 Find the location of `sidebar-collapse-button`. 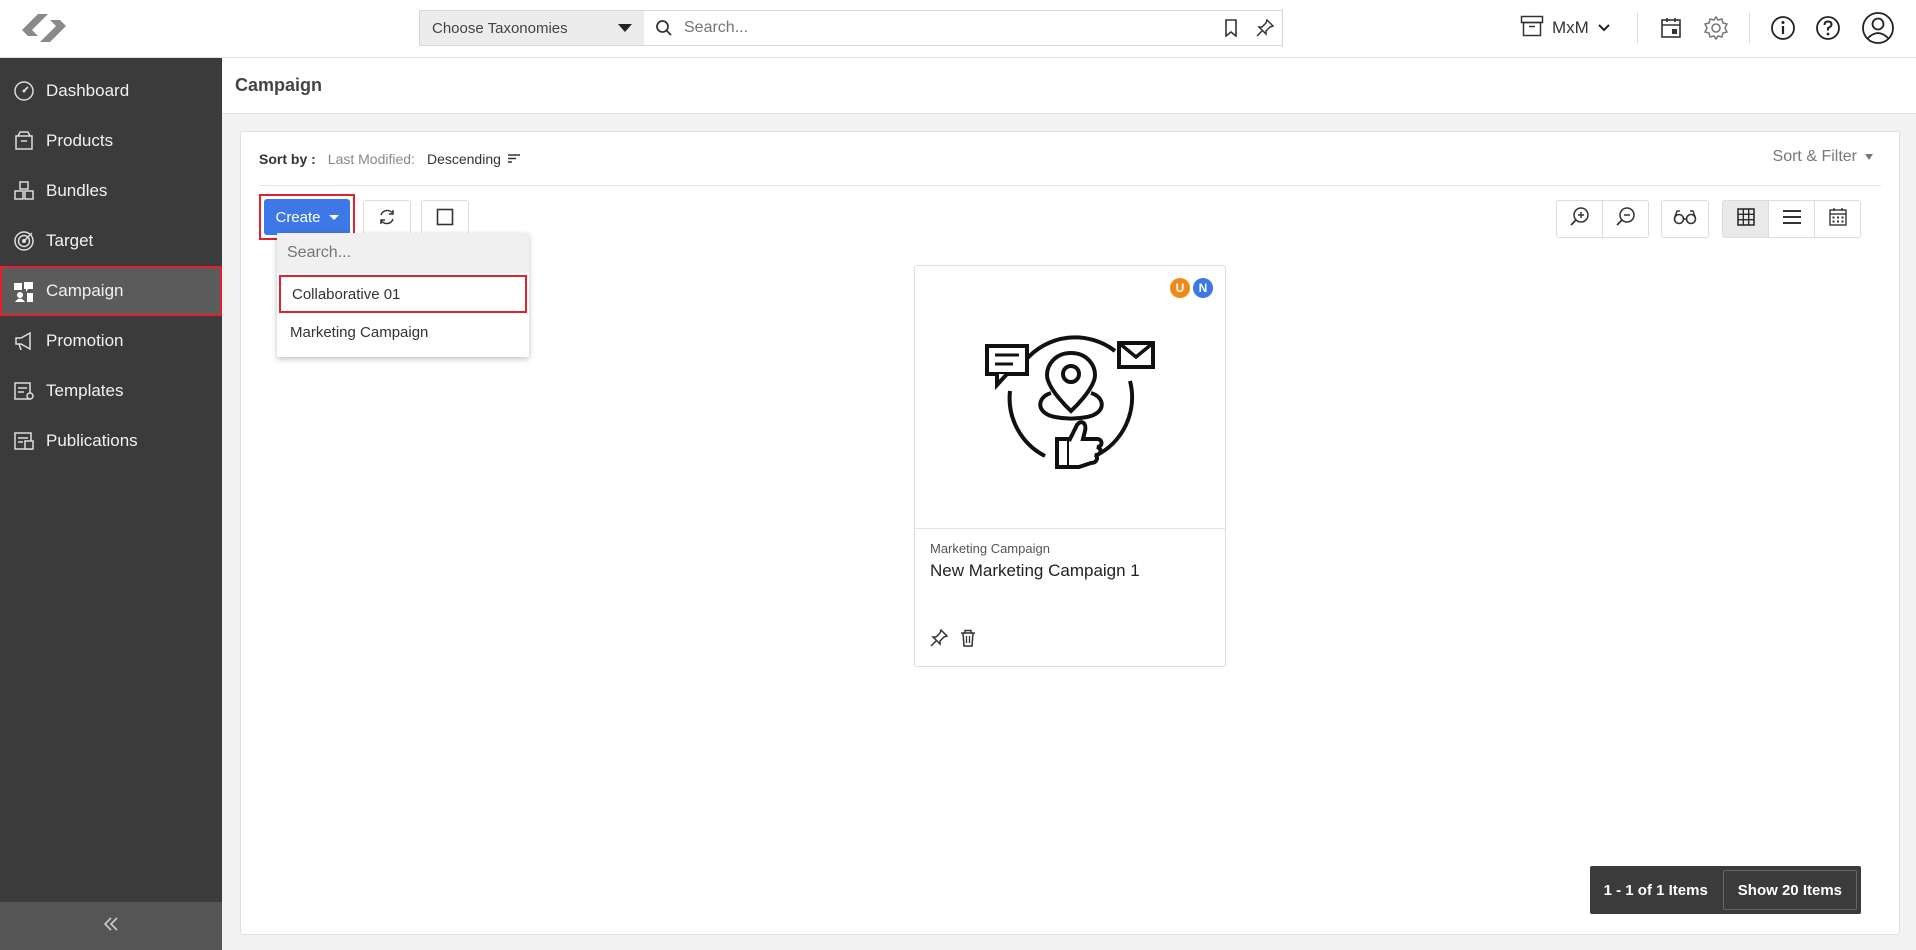

sidebar-collapse-button is located at coordinates (111, 926).